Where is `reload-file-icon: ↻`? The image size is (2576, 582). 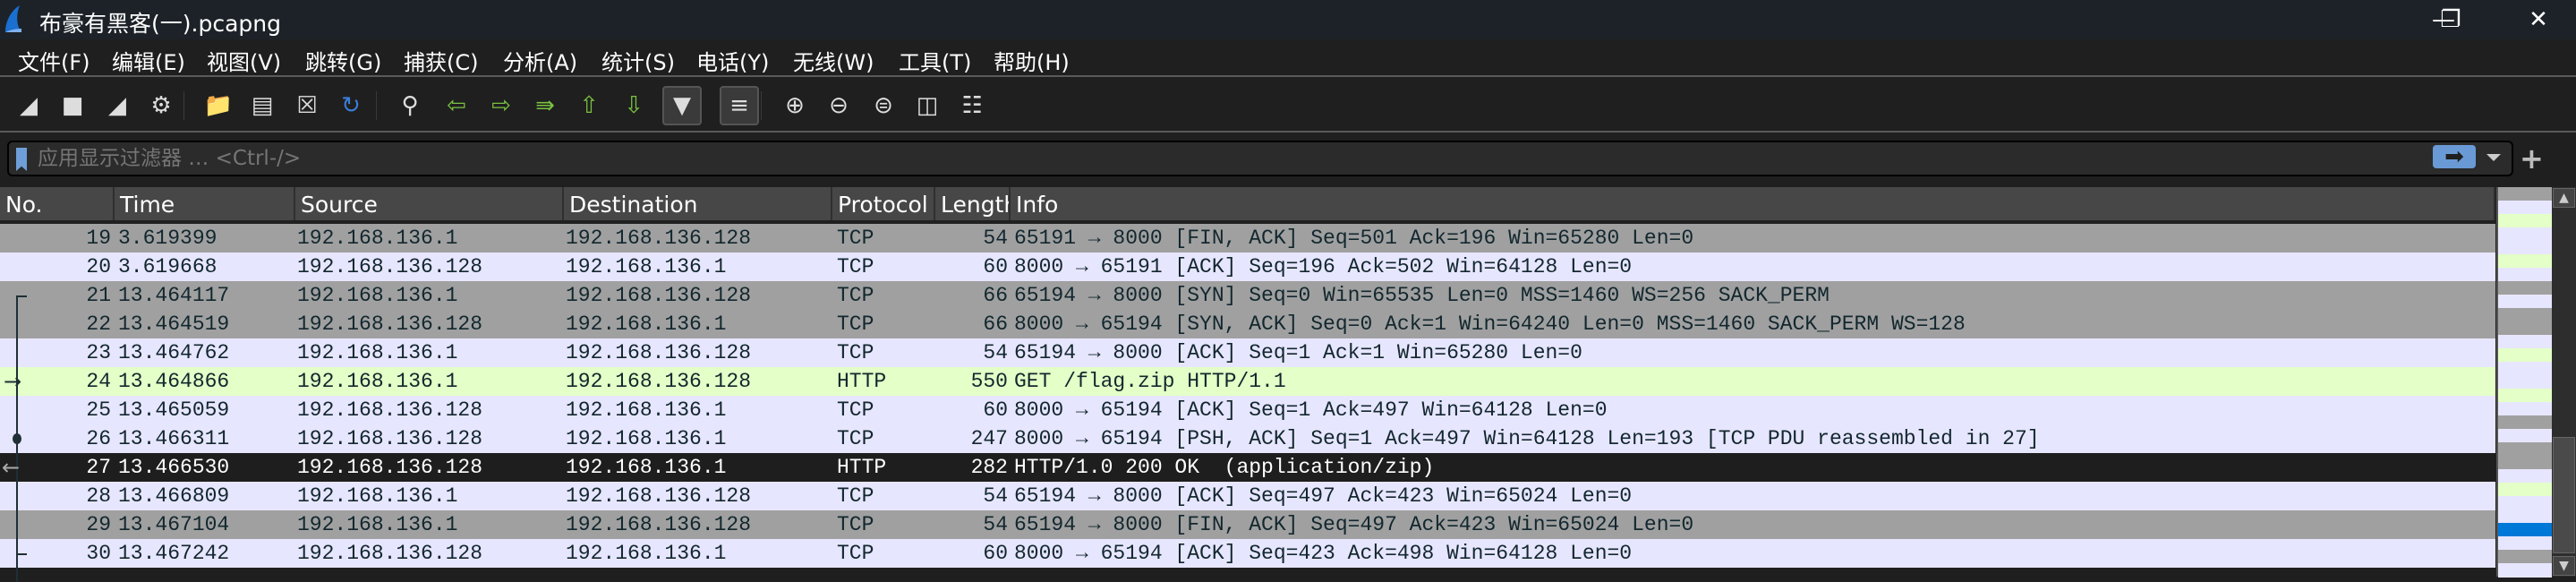
reload-file-icon: ↻ is located at coordinates (351, 105).